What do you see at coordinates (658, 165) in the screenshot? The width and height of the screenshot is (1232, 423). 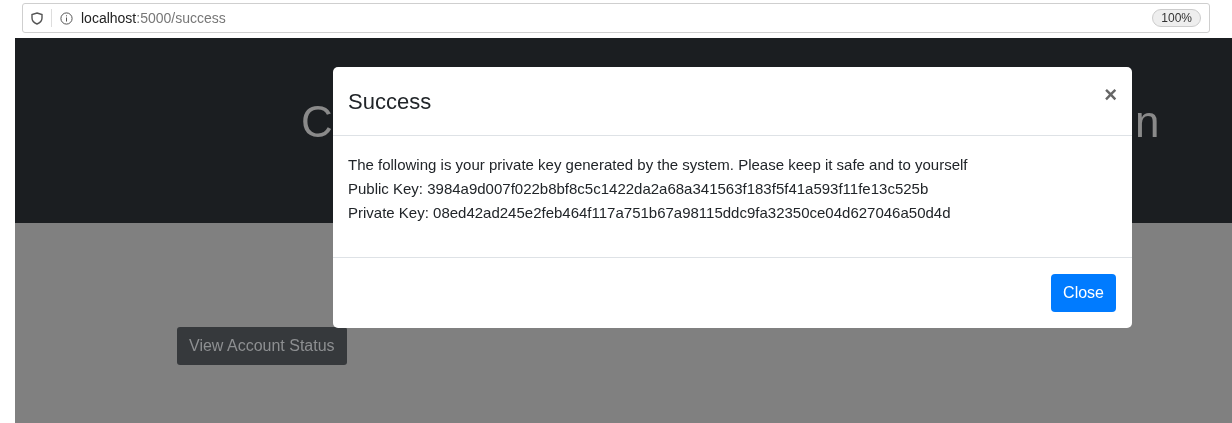 I see `modal-body-text: The following is your private key generated by the system. Please keep it safe and to yourself` at bounding box center [658, 165].